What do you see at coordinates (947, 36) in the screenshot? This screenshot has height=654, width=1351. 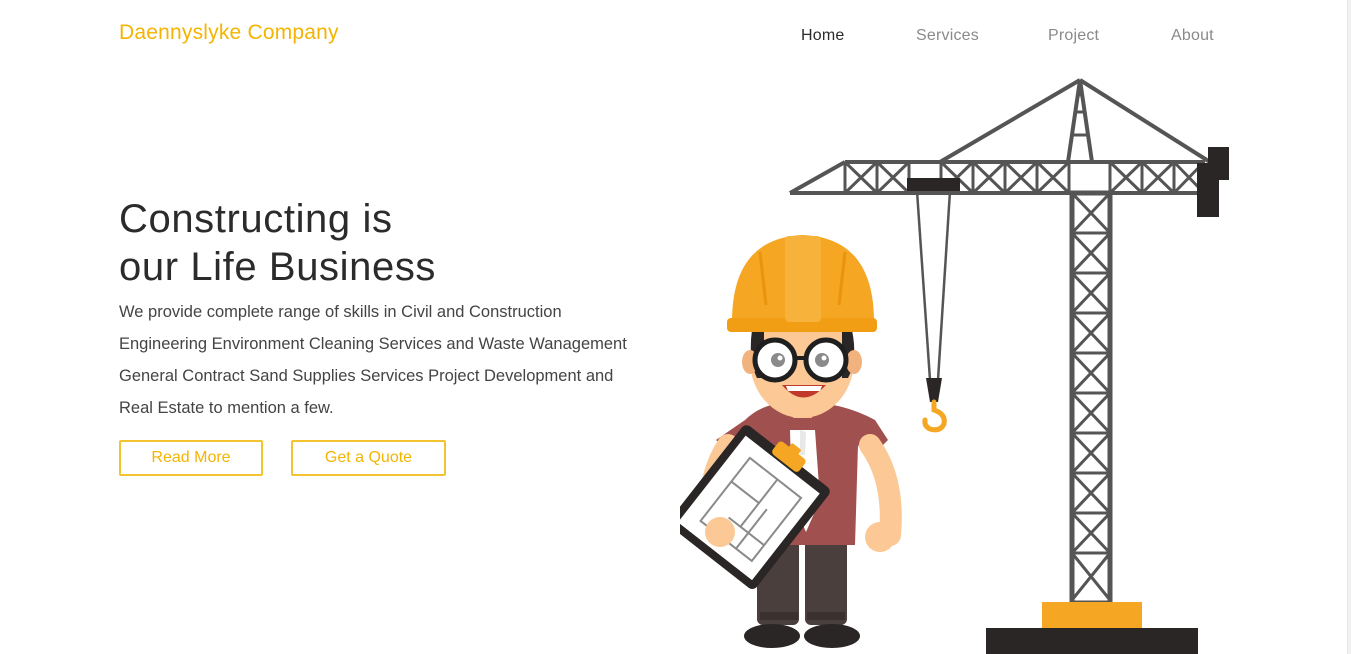 I see `nav-services: Services` at bounding box center [947, 36].